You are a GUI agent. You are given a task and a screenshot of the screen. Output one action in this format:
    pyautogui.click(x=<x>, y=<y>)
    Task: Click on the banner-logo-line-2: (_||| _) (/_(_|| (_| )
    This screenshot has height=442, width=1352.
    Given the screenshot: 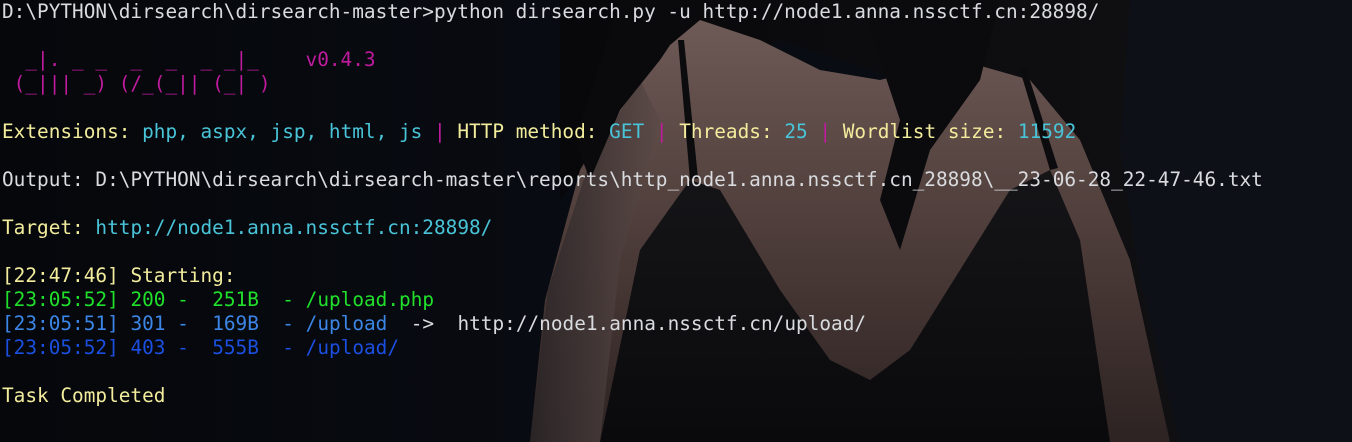 What is the action you would take?
    pyautogui.click(x=677, y=84)
    